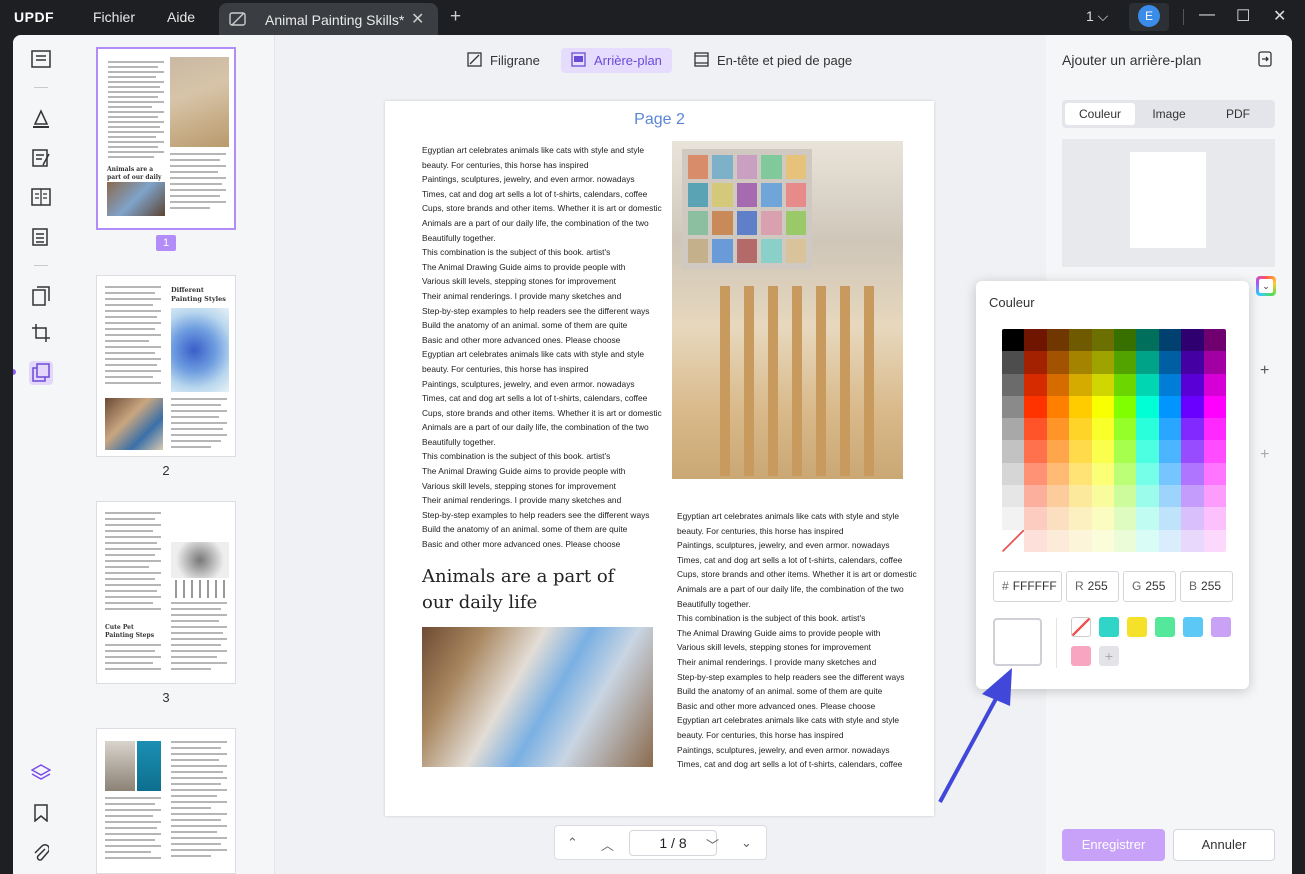  I want to click on tab-pdf: PDF, so click(1238, 114).